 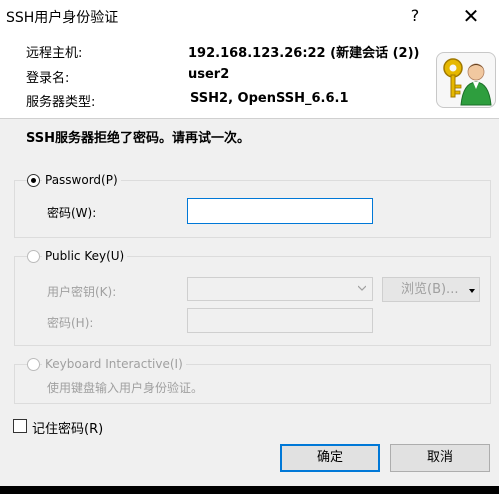 I want to click on server-type-label: 服务器类型:, so click(x=61, y=102).